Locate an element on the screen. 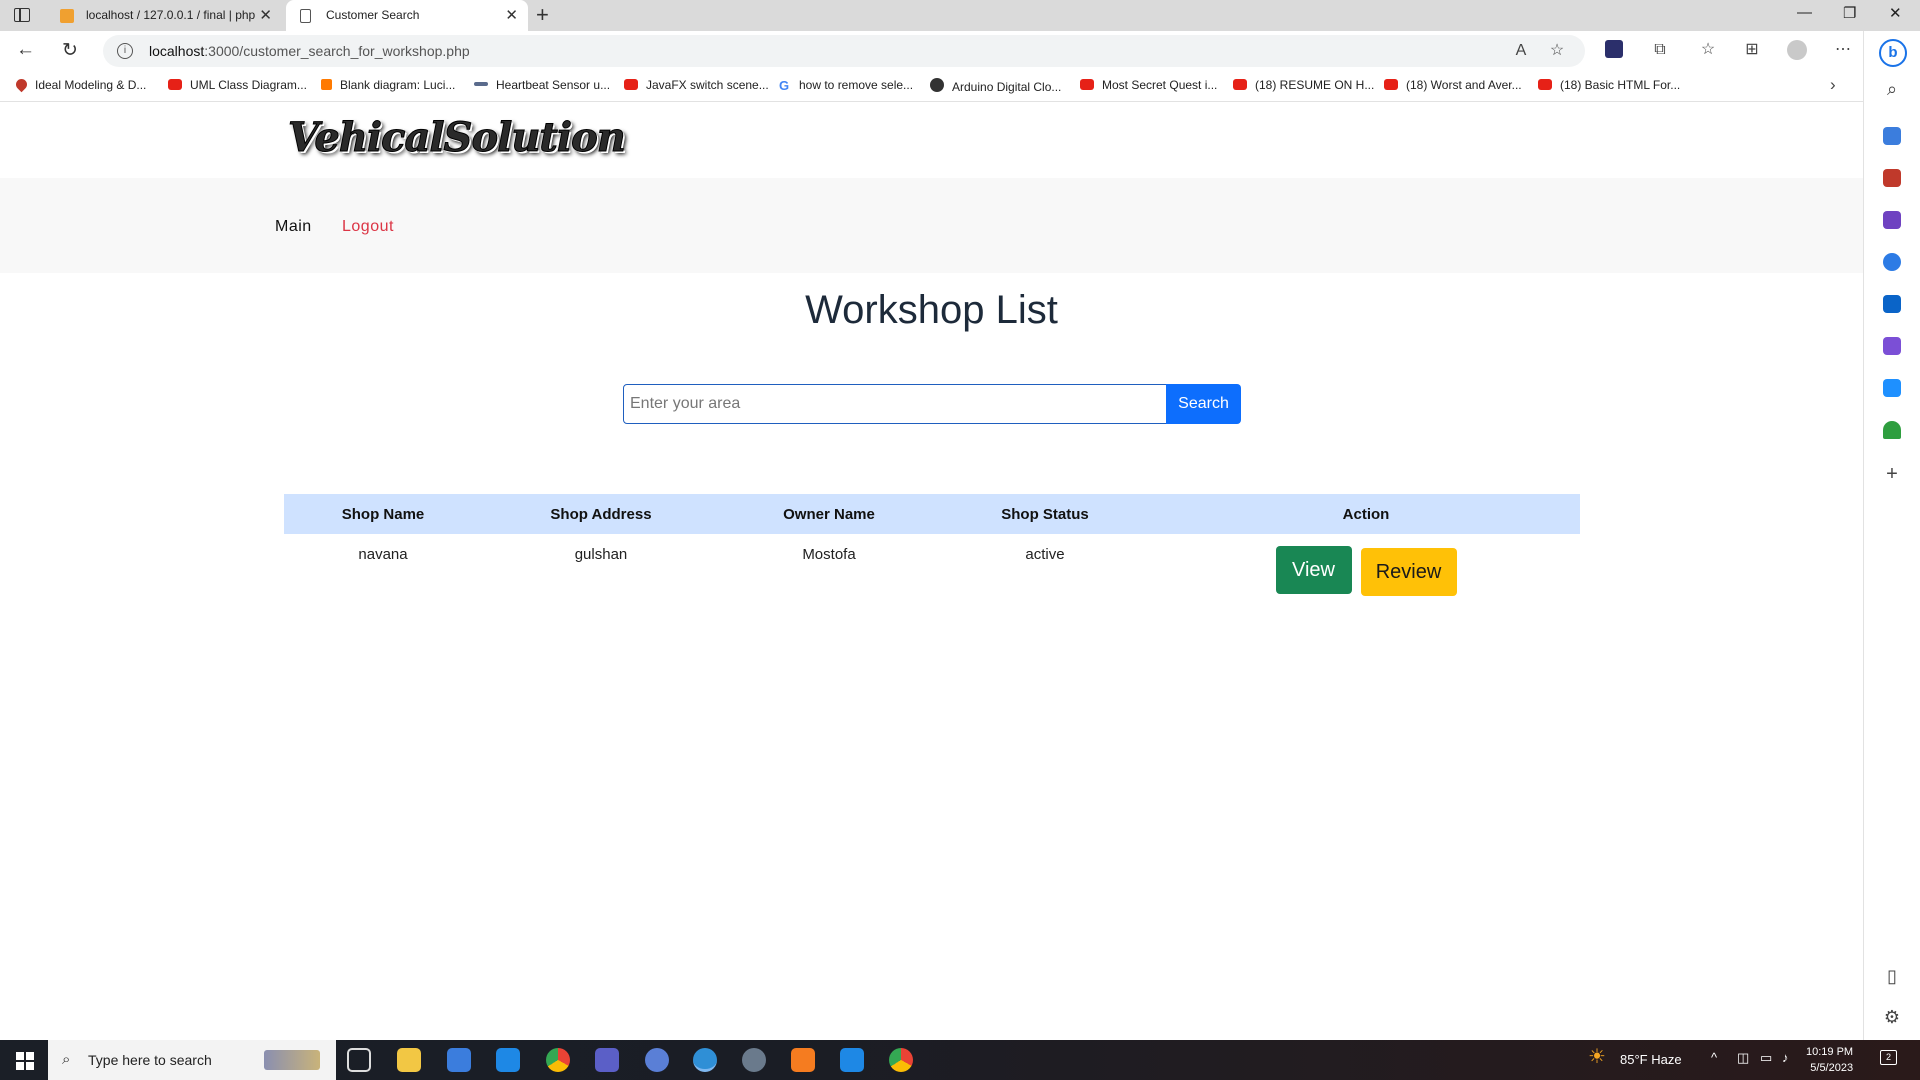 Image resolution: width=1920 pixels, height=1080 pixels. send-icon is located at coordinates (1892, 388).